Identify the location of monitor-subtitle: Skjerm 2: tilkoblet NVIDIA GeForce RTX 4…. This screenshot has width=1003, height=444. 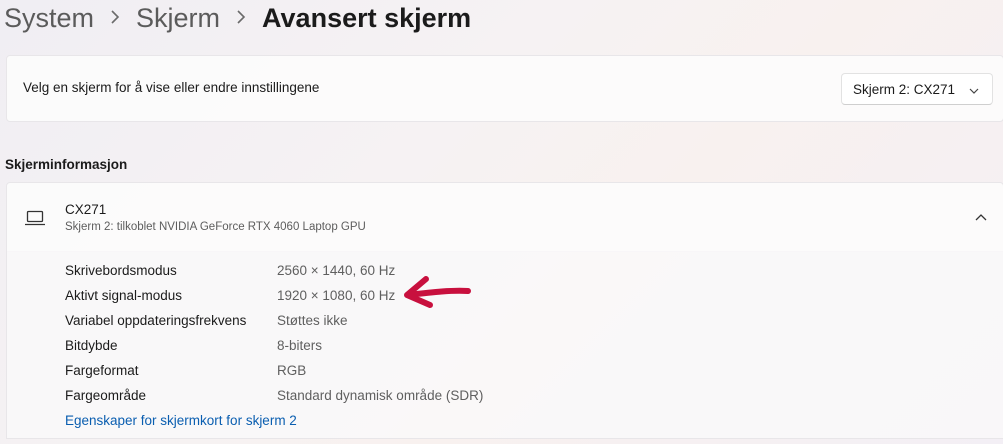
(215, 227).